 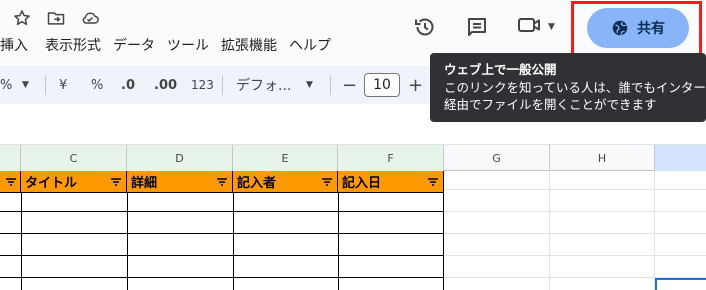 What do you see at coordinates (25, 85) in the screenshot?
I see `zoom-dropdown-icon: ▼` at bounding box center [25, 85].